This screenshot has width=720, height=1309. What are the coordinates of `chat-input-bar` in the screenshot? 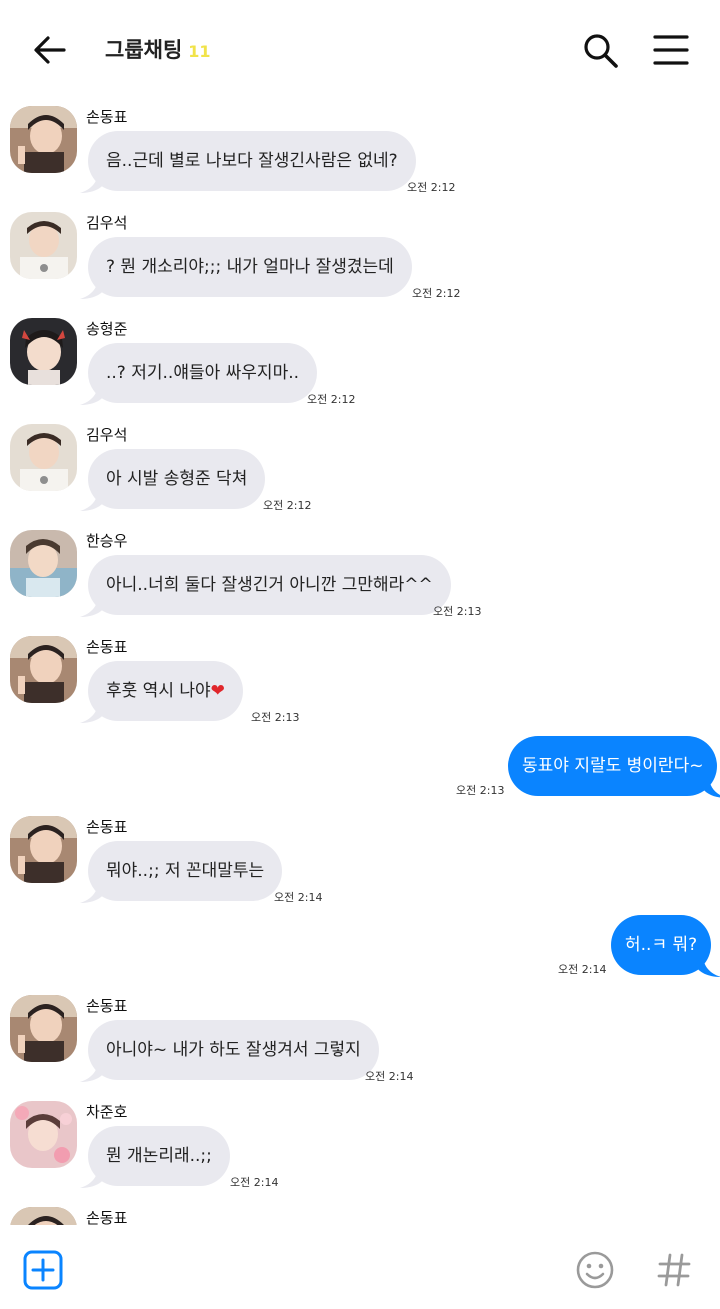 It's located at (360, 1267).